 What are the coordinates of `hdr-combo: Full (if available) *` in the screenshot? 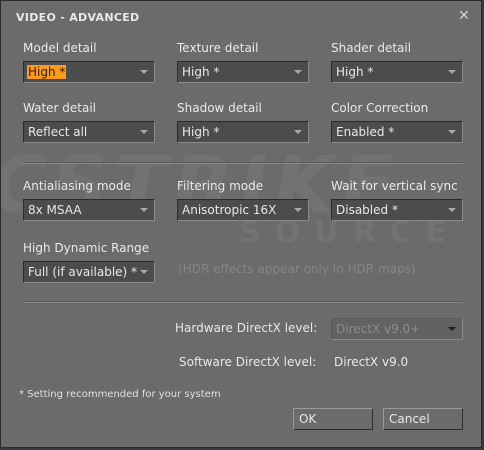 It's located at (89, 272).